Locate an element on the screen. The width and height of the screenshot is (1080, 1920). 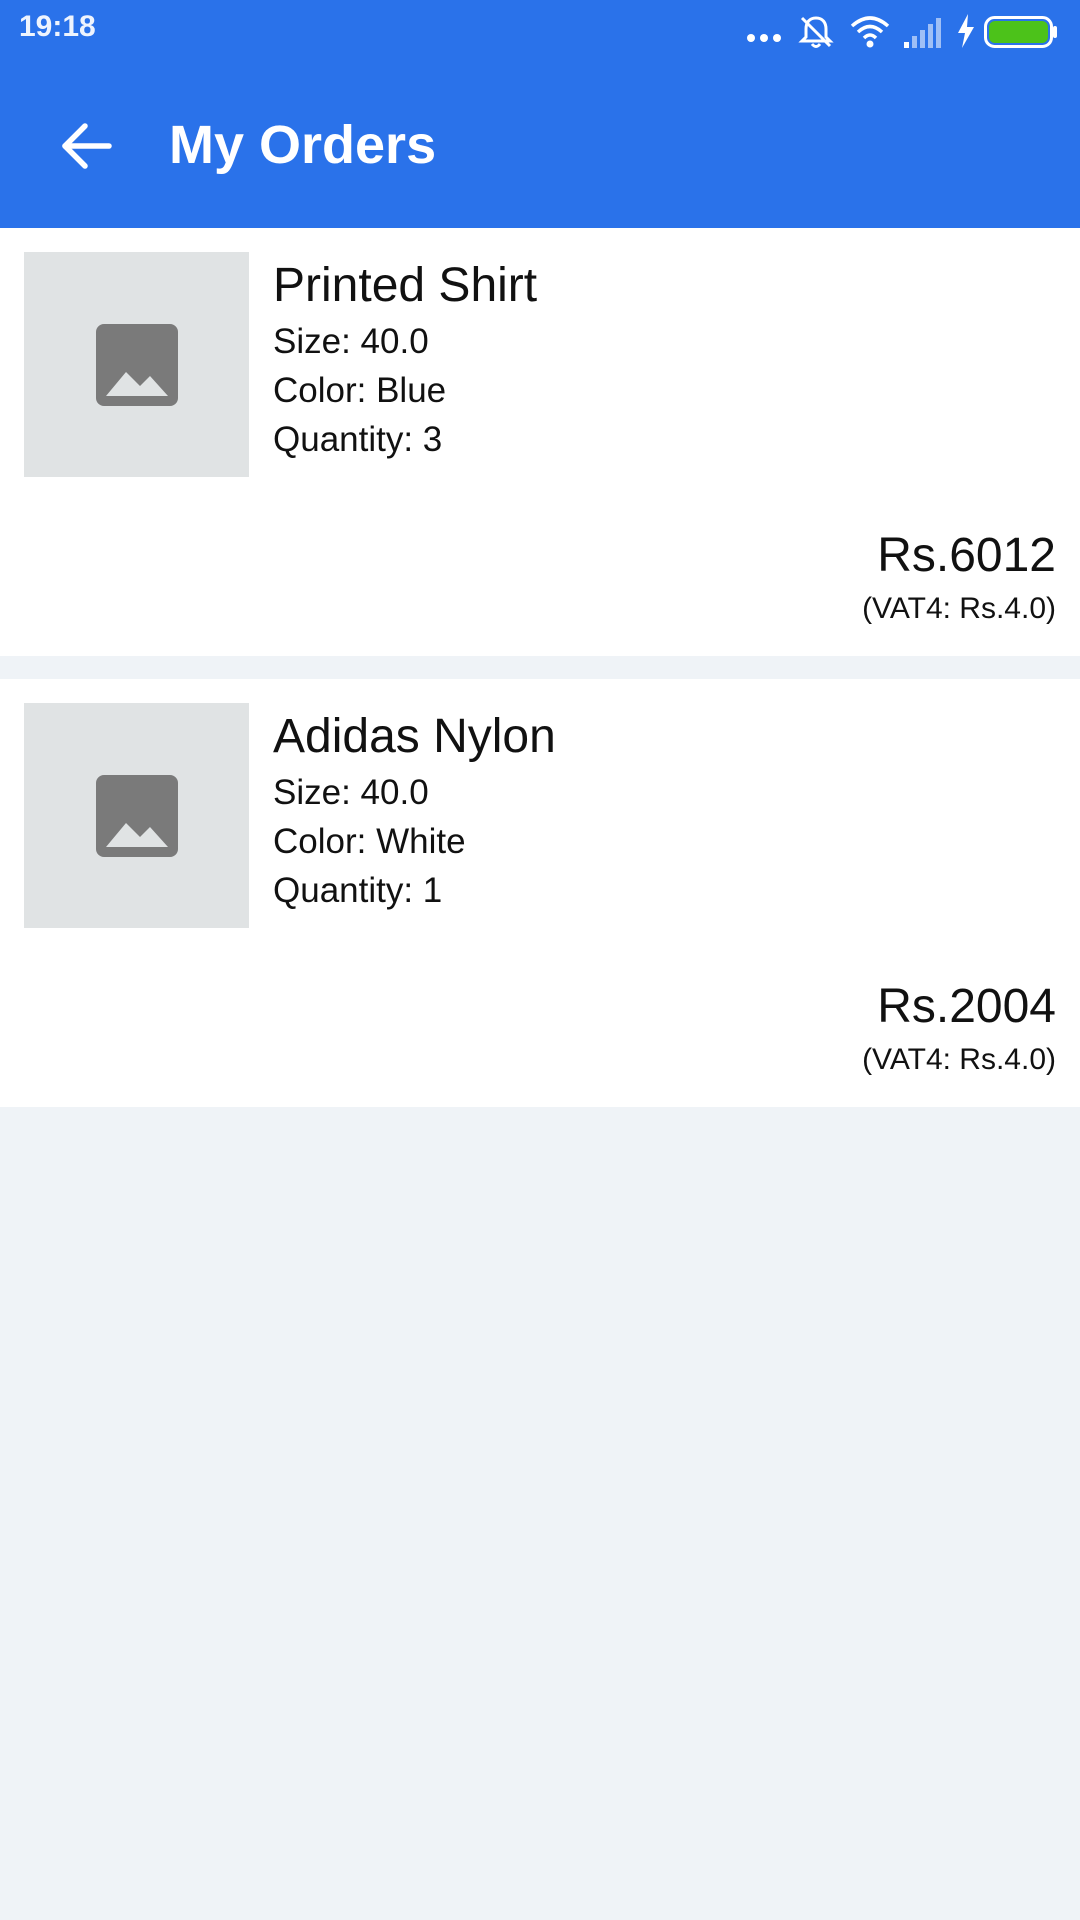
arrow-left-icon is located at coordinates (87, 146).